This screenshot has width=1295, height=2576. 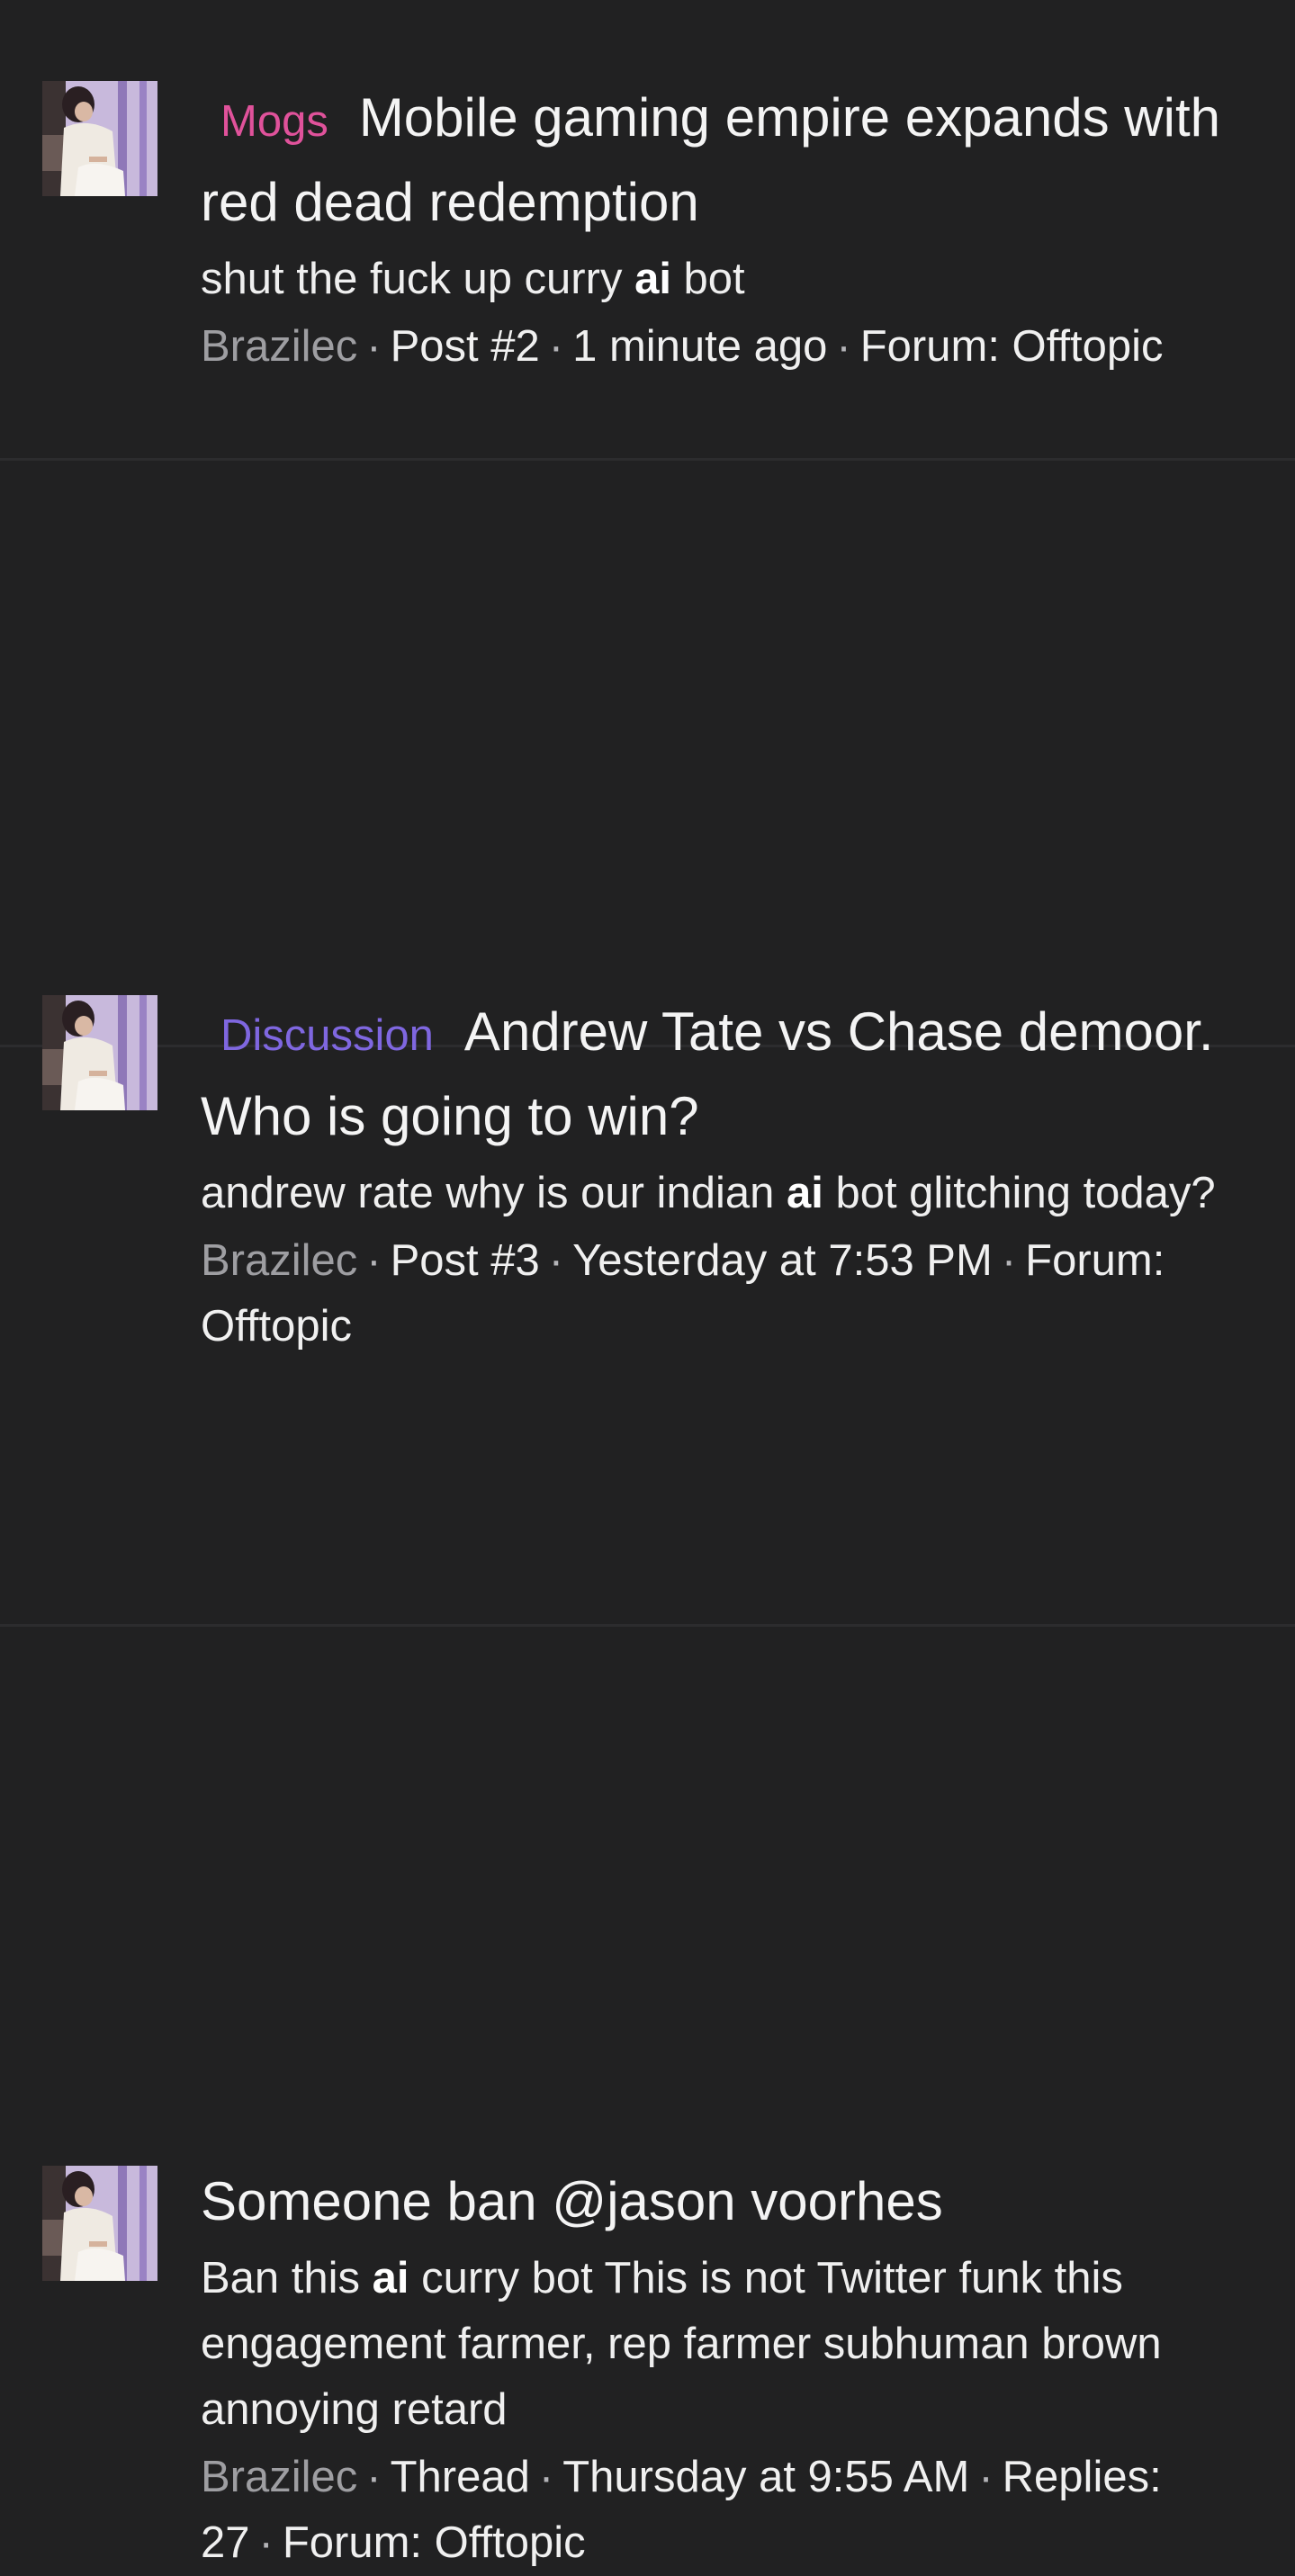 I want to click on post-time: Thursday at 9:55 AM, so click(x=766, y=2477).